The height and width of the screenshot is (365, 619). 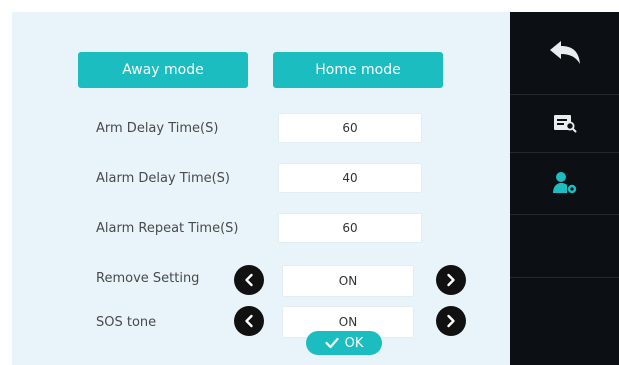 I want to click on alarm-repeat-label: Alarm Repeat Time(S), so click(x=167, y=228).